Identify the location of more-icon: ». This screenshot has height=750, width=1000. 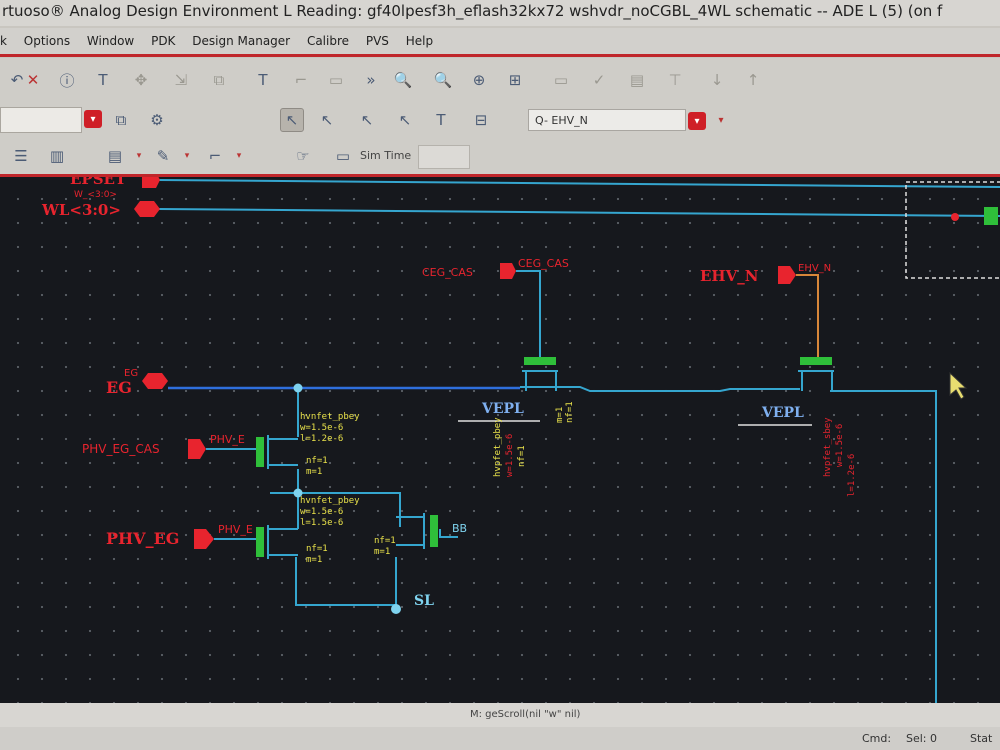
(371, 80).